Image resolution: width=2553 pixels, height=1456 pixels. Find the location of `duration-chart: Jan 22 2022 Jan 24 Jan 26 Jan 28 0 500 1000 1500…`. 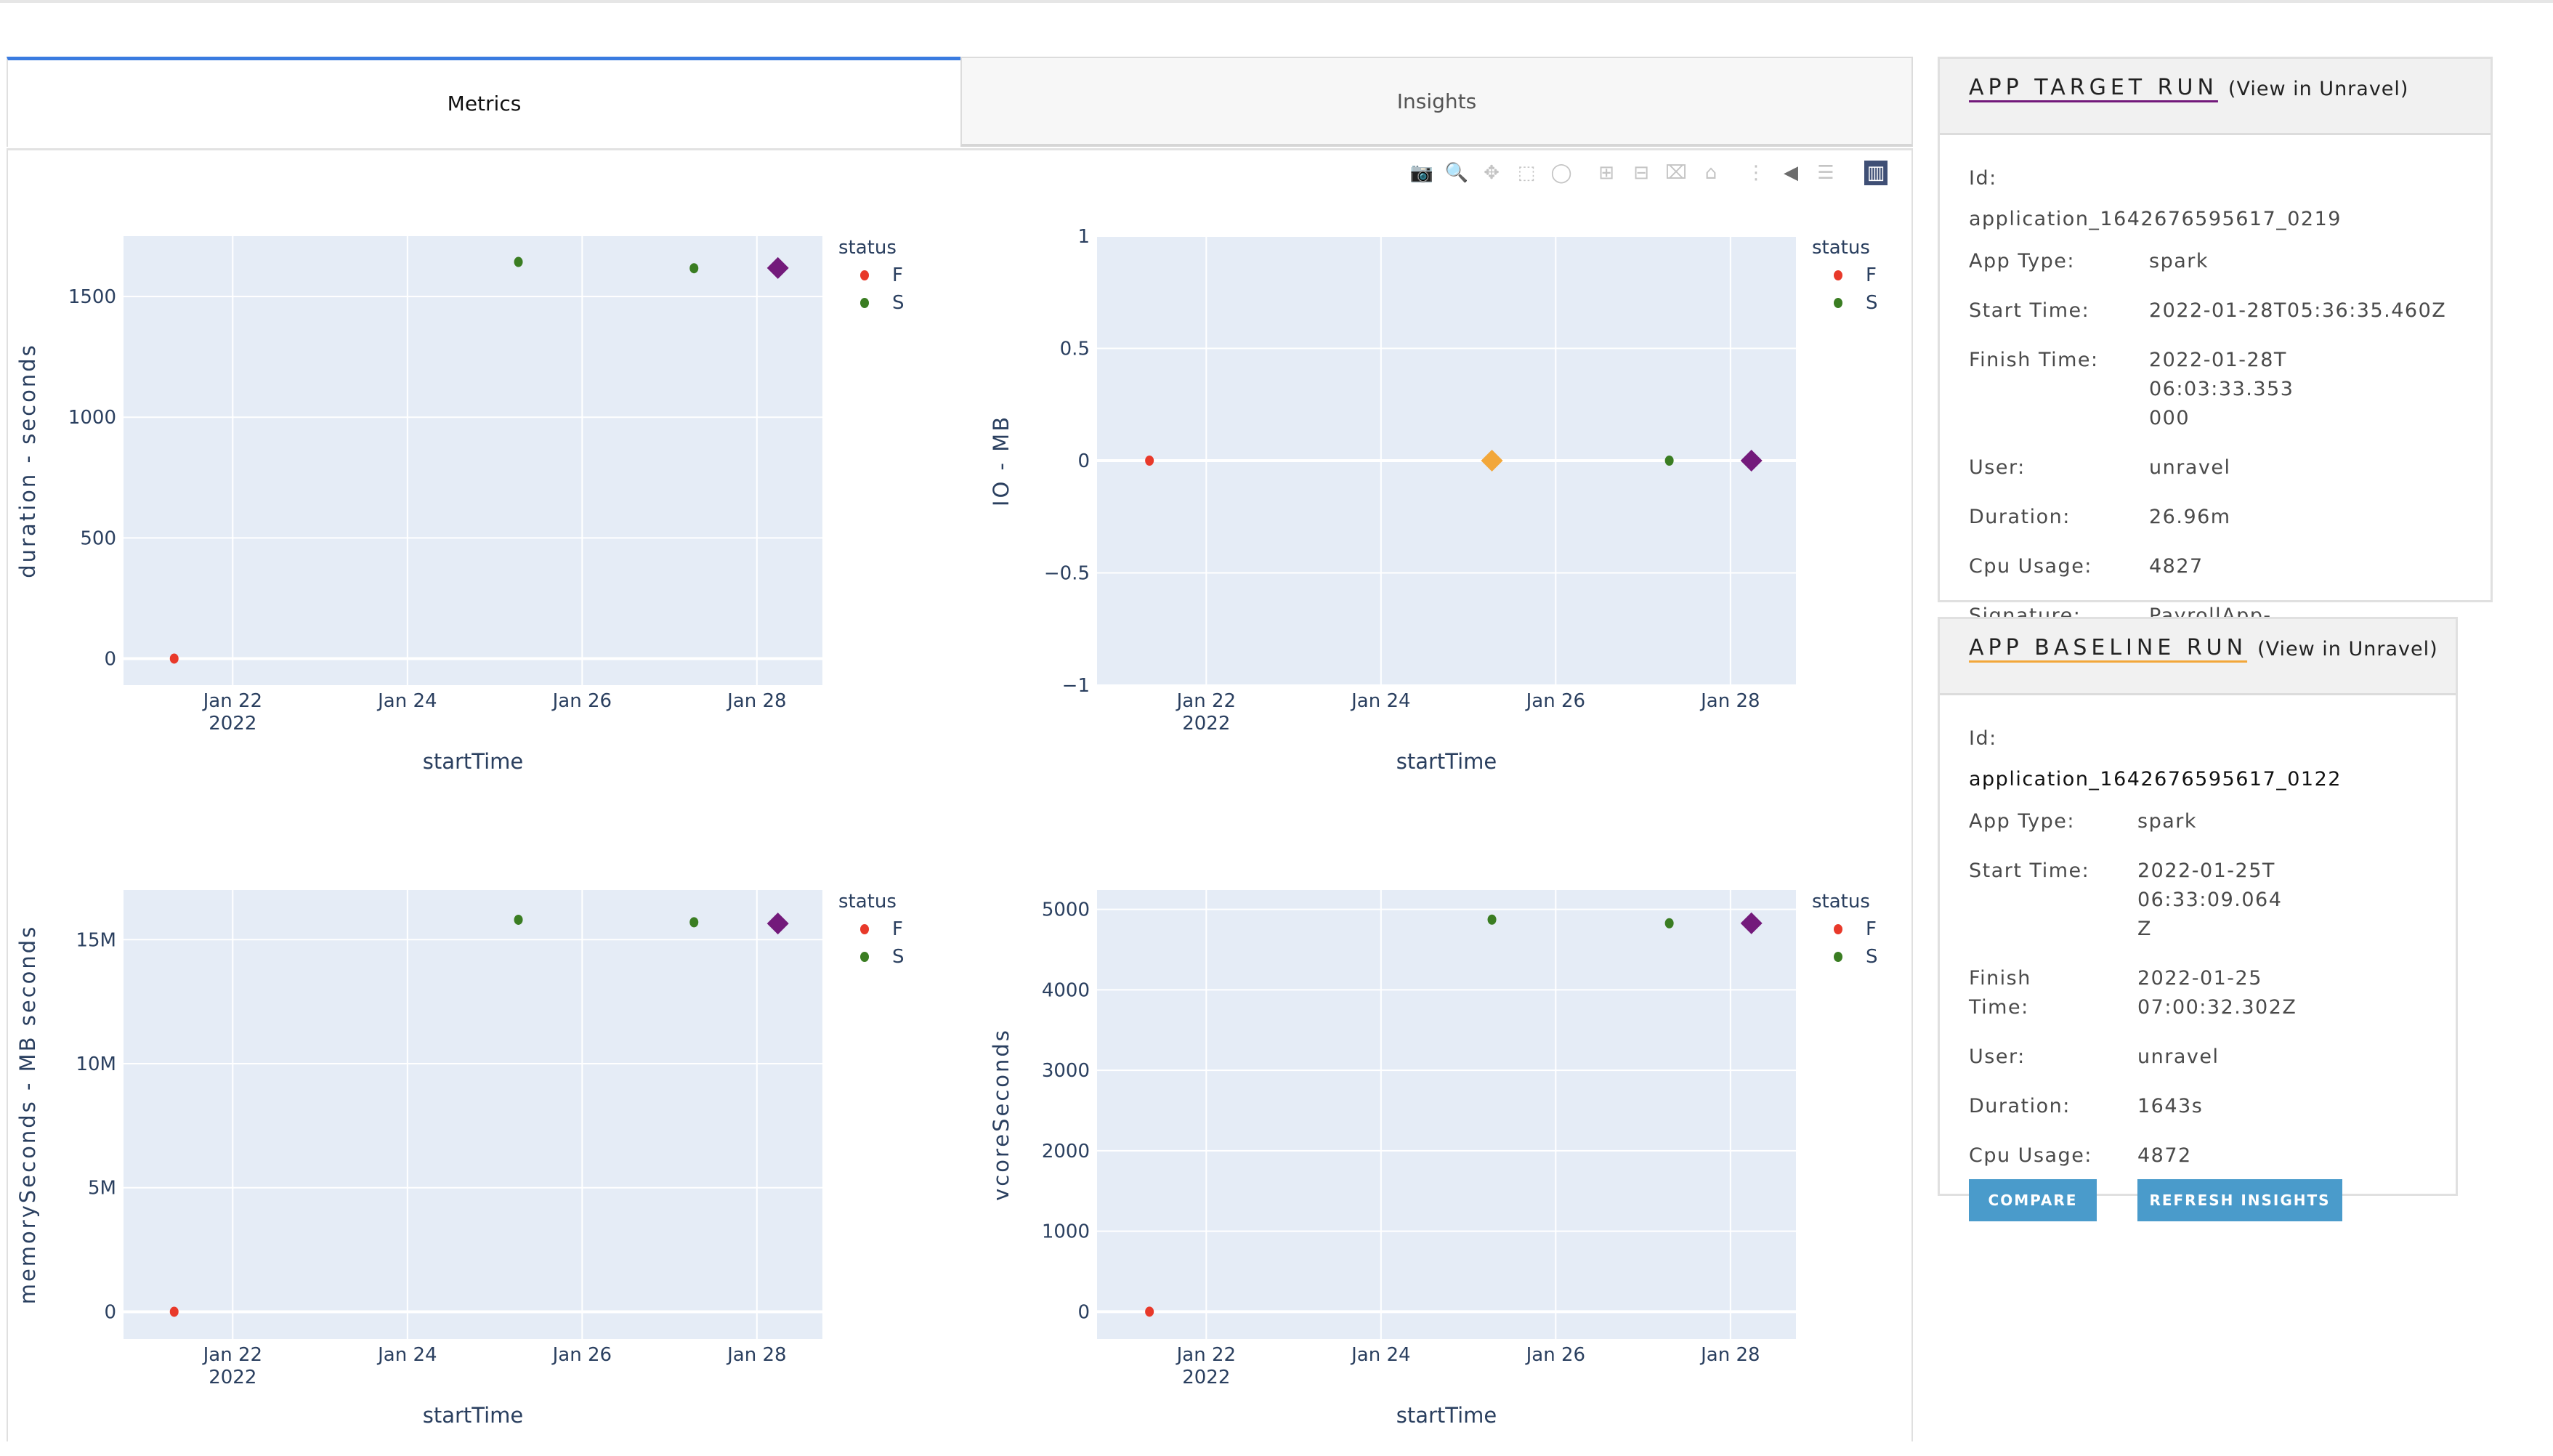

duration-chart: Jan 22 2022 Jan 24 Jan 26 Jan 28 0 500 1000 1500… is located at coordinates (479, 508).